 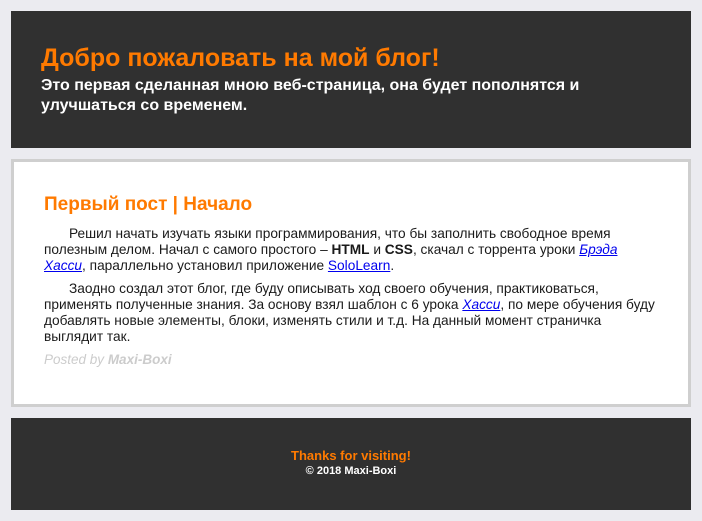 I want to click on text: , параллельно установил приложение, so click(x=205, y=265).